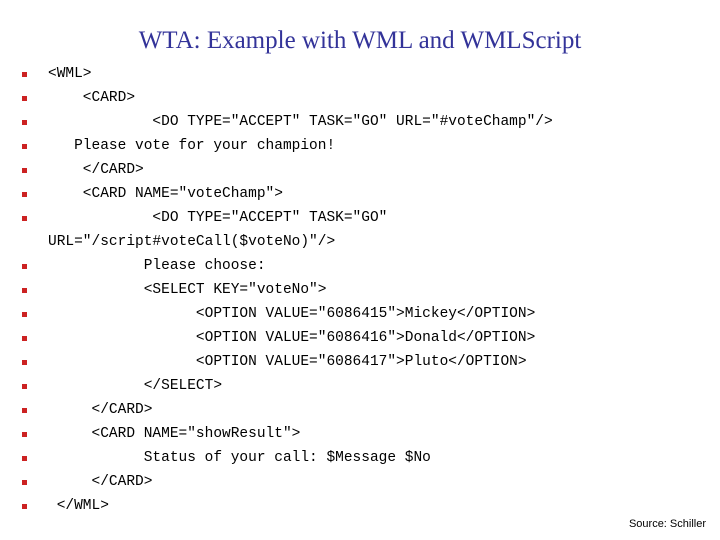  What do you see at coordinates (360, 194) in the screenshot?
I see `code-line: <CARD NAME="voteChamp">` at bounding box center [360, 194].